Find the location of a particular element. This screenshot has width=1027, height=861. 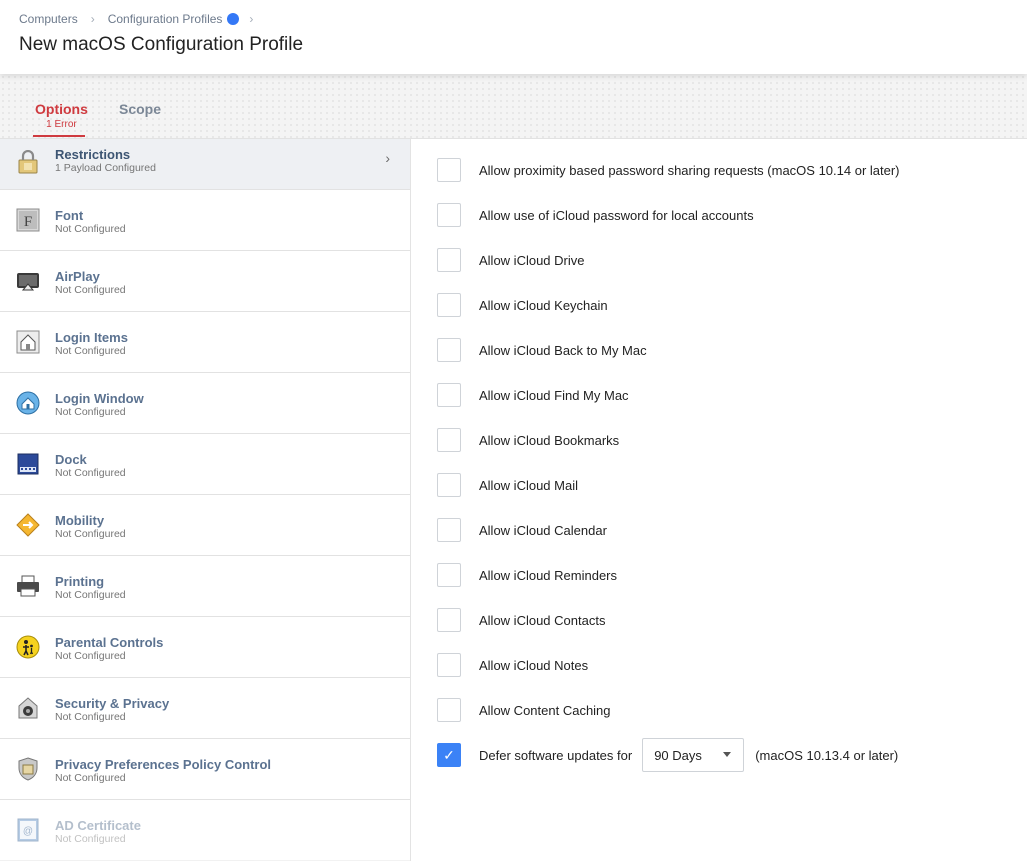

tab-options-error-badge: 1 Error is located at coordinates (61, 124).